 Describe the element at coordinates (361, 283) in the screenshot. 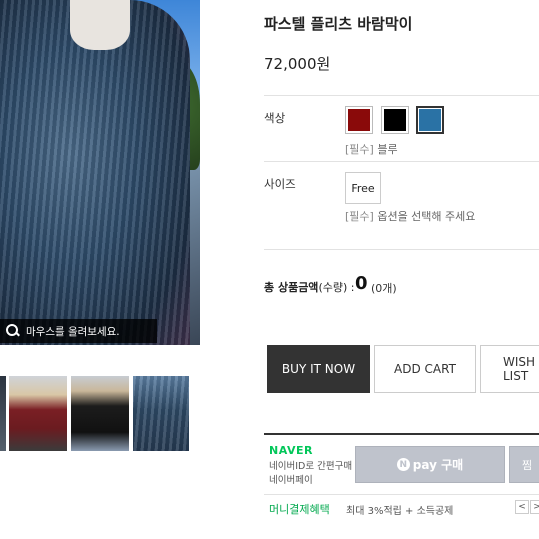

I see `total-price-value: 0` at that location.